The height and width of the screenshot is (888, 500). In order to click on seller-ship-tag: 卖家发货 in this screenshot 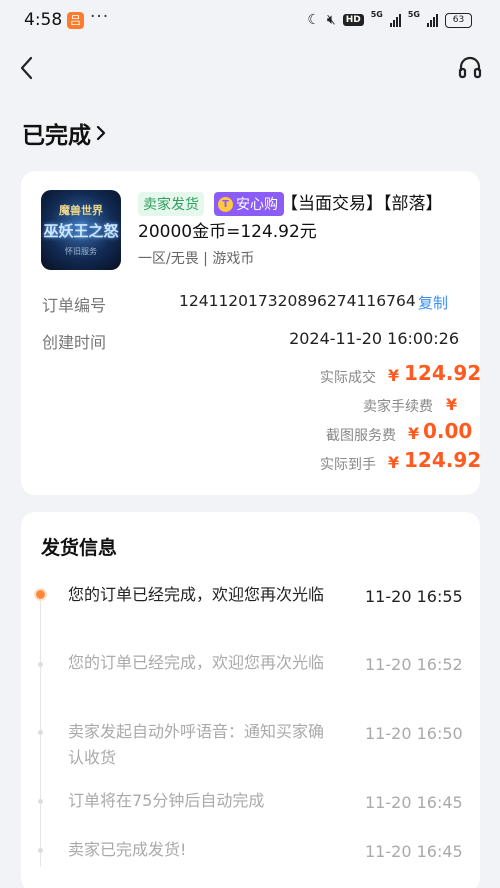, I will do `click(171, 204)`.